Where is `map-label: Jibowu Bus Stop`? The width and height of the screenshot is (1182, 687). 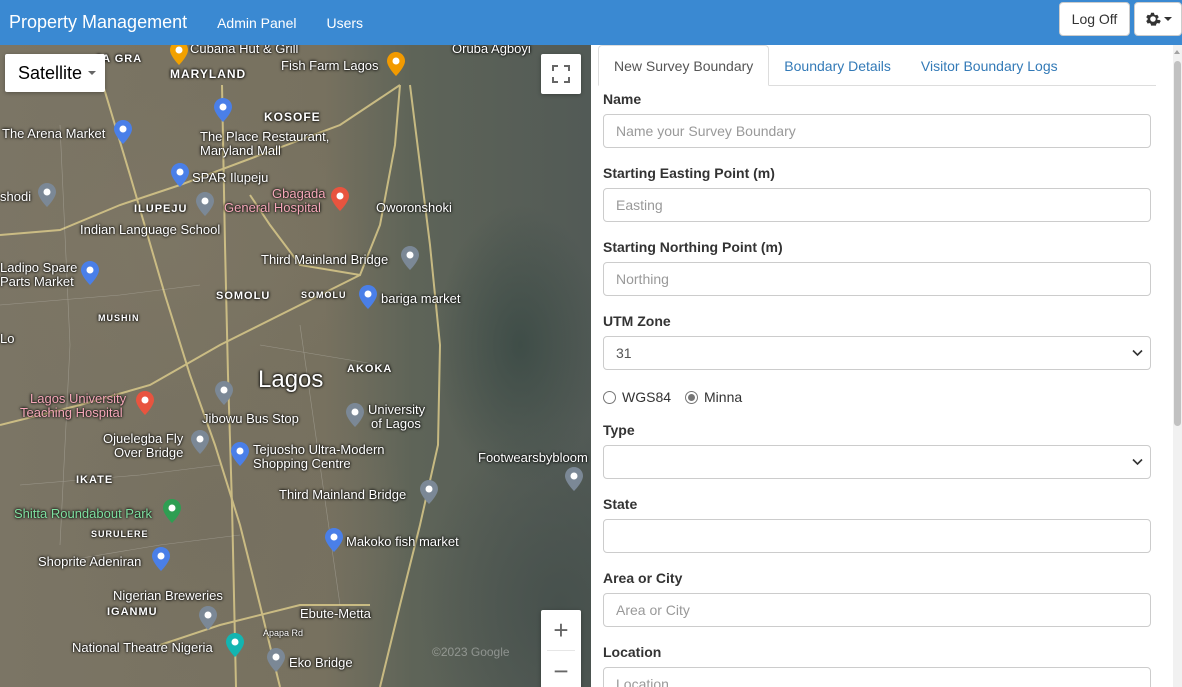
map-label: Jibowu Bus Stop is located at coordinates (250, 418).